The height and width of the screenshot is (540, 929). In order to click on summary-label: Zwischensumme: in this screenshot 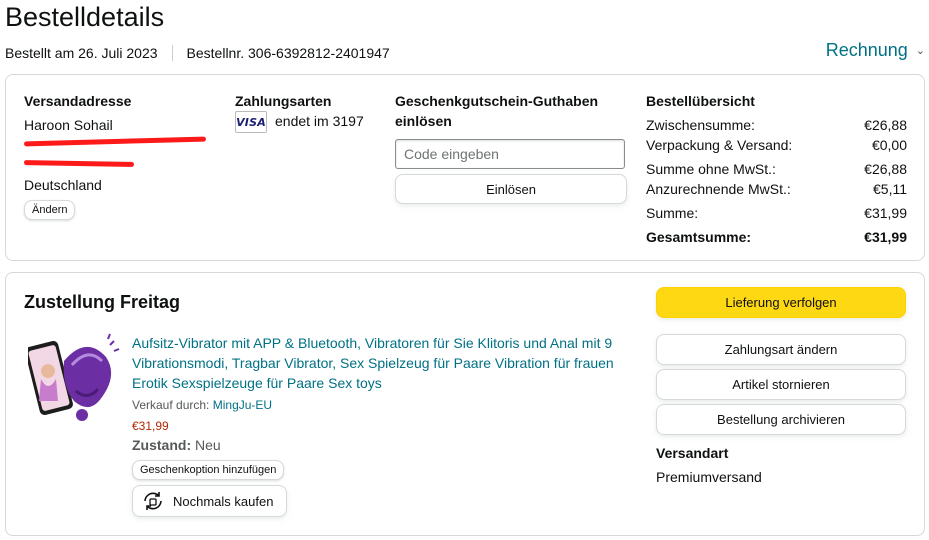, I will do `click(700, 125)`.